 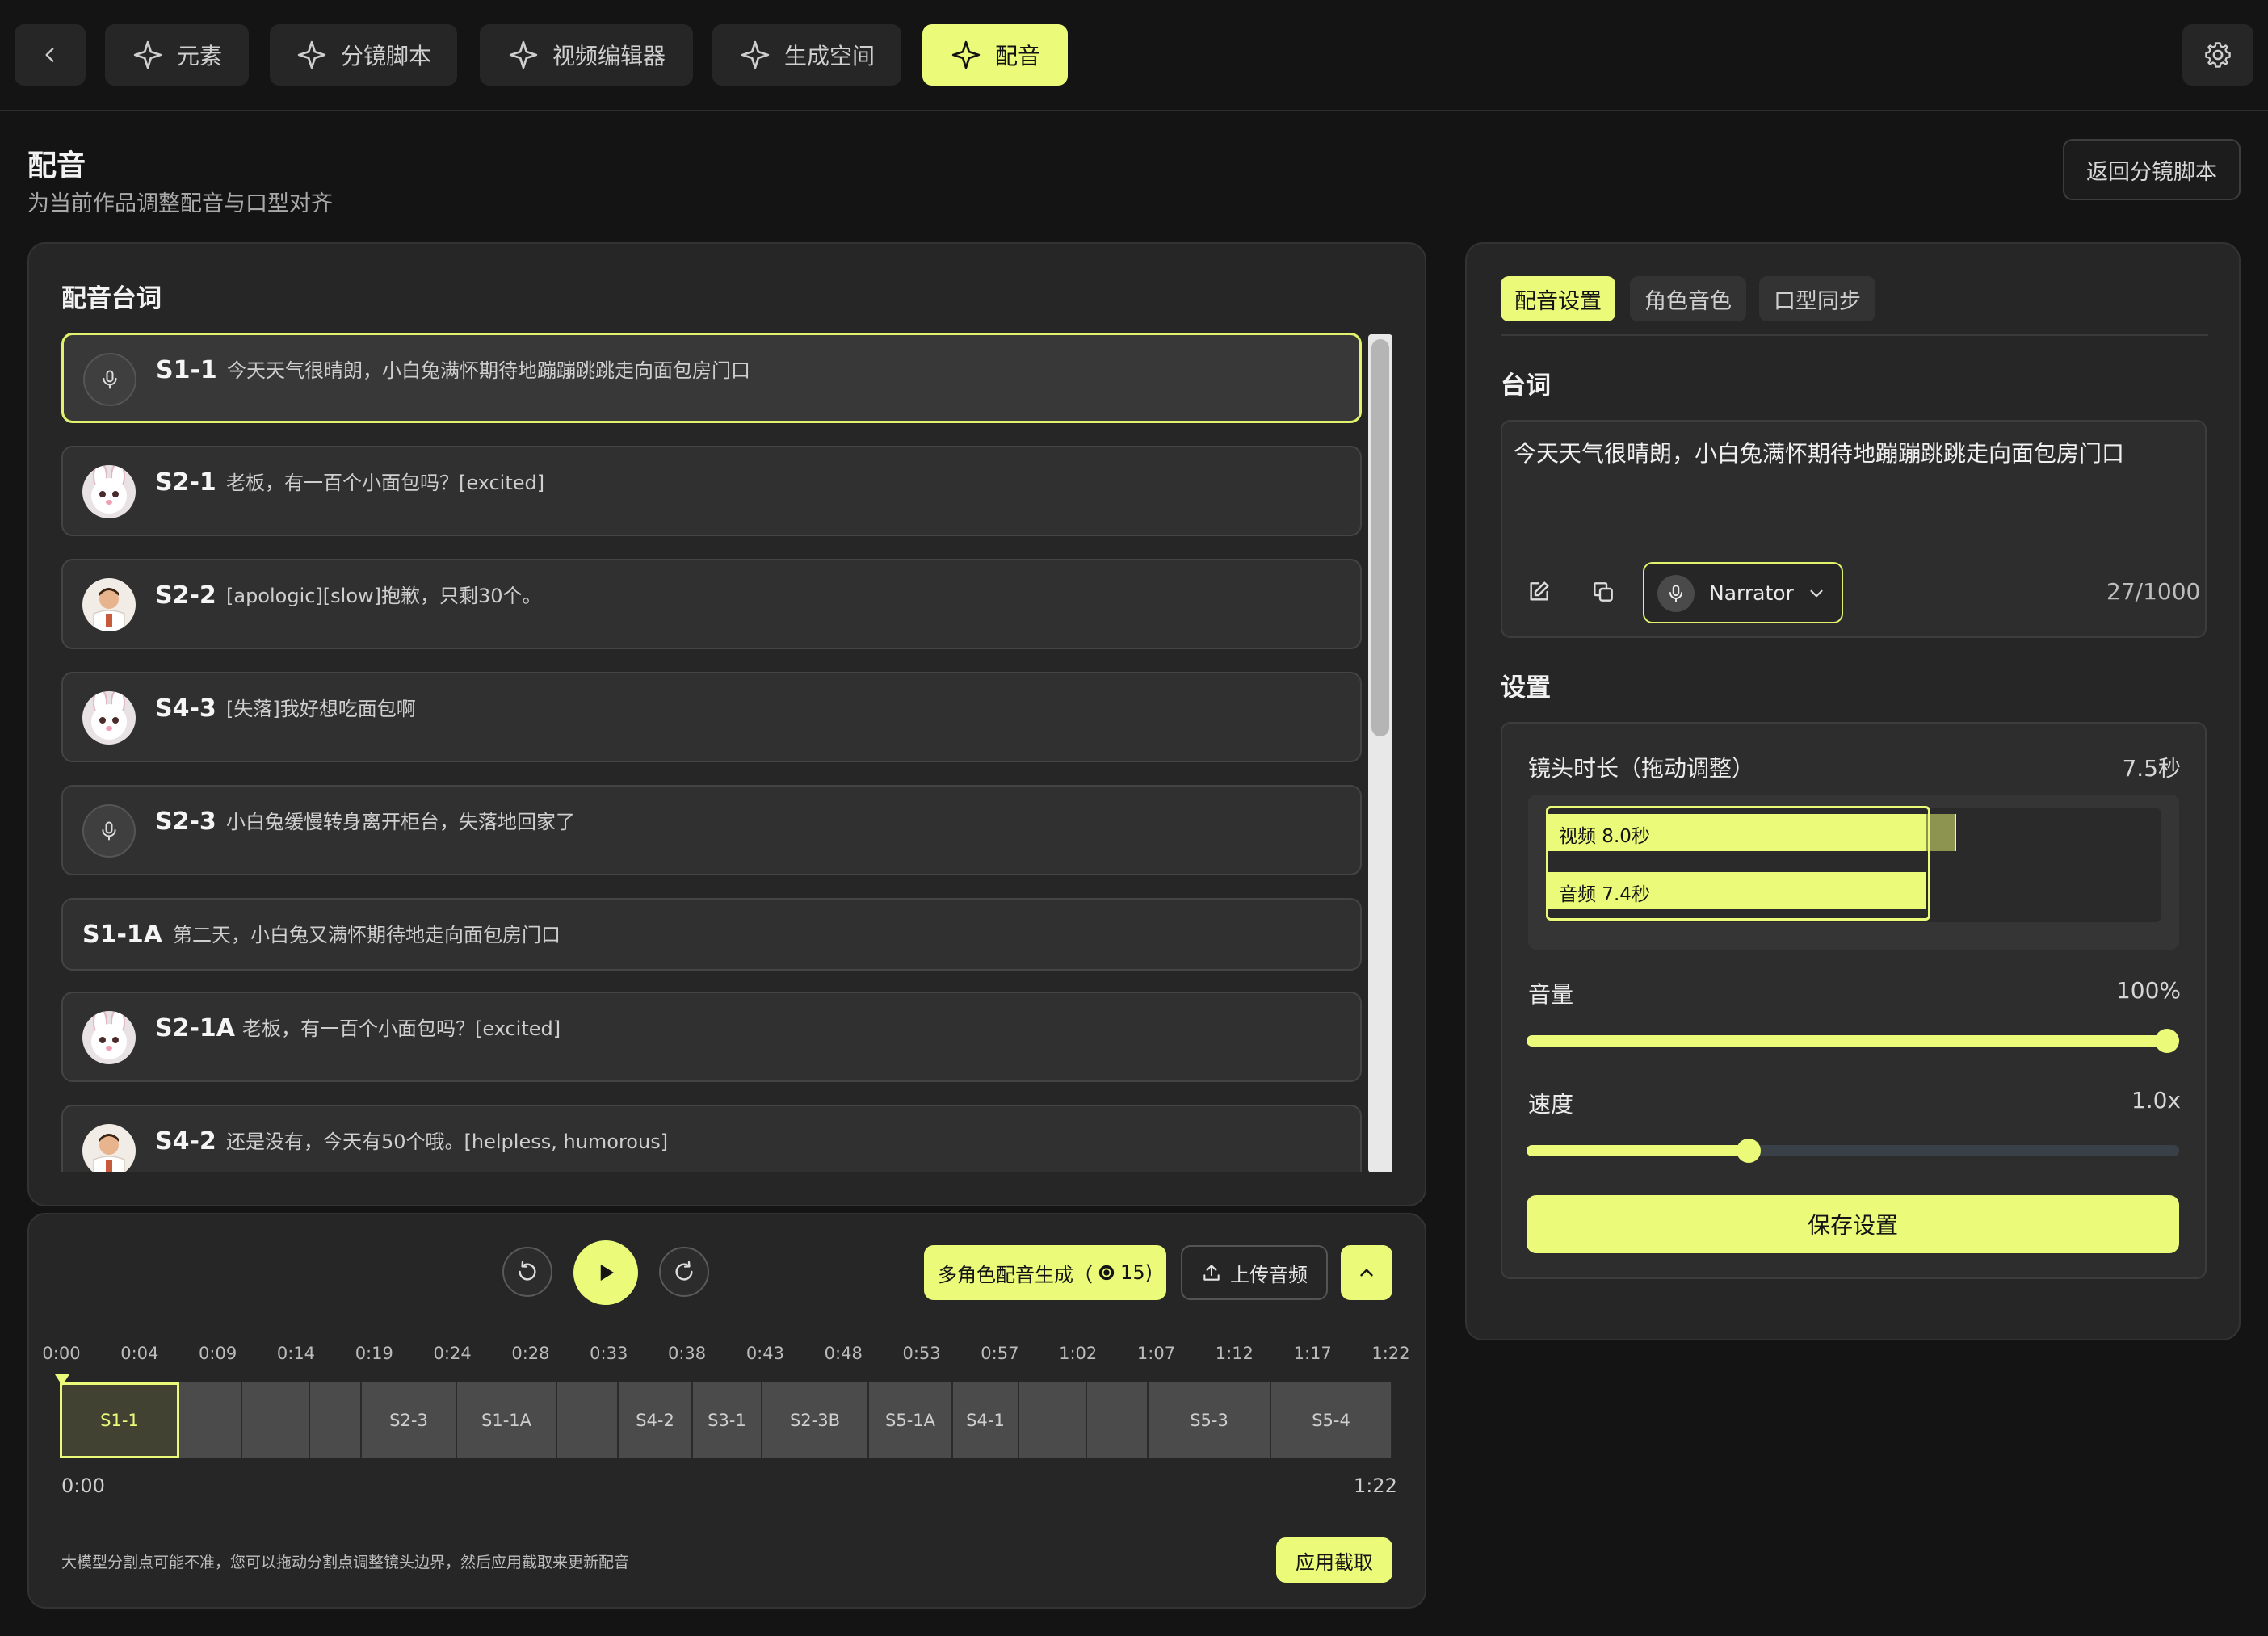 What do you see at coordinates (816, 1420) in the screenshot?
I see `timeline-segment: S2-3B` at bounding box center [816, 1420].